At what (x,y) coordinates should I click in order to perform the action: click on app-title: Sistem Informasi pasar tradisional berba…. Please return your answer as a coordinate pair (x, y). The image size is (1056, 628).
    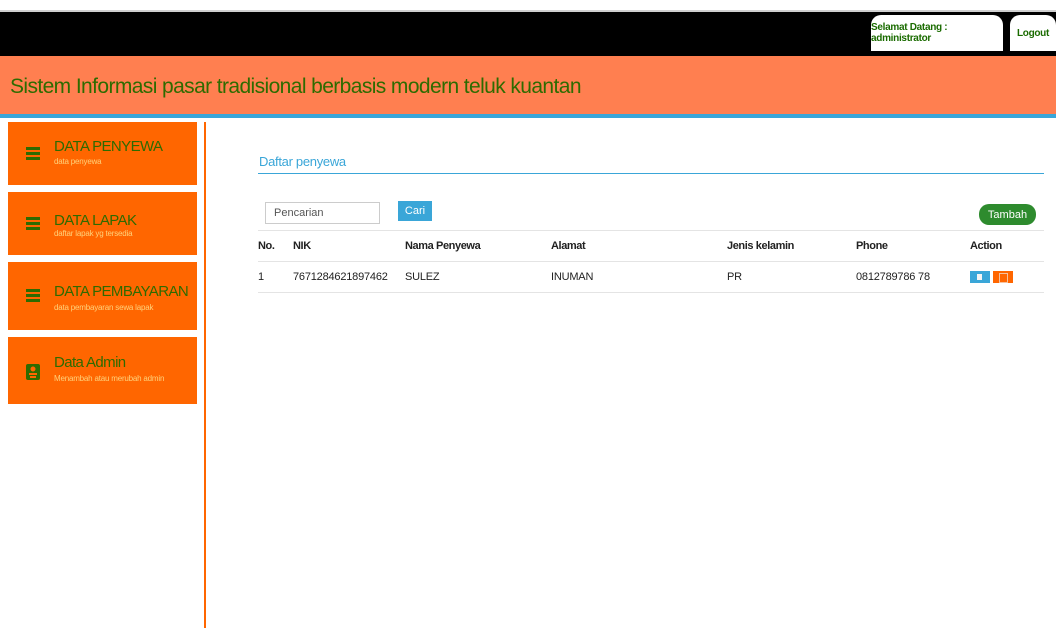
    Looking at the image, I should click on (296, 86).